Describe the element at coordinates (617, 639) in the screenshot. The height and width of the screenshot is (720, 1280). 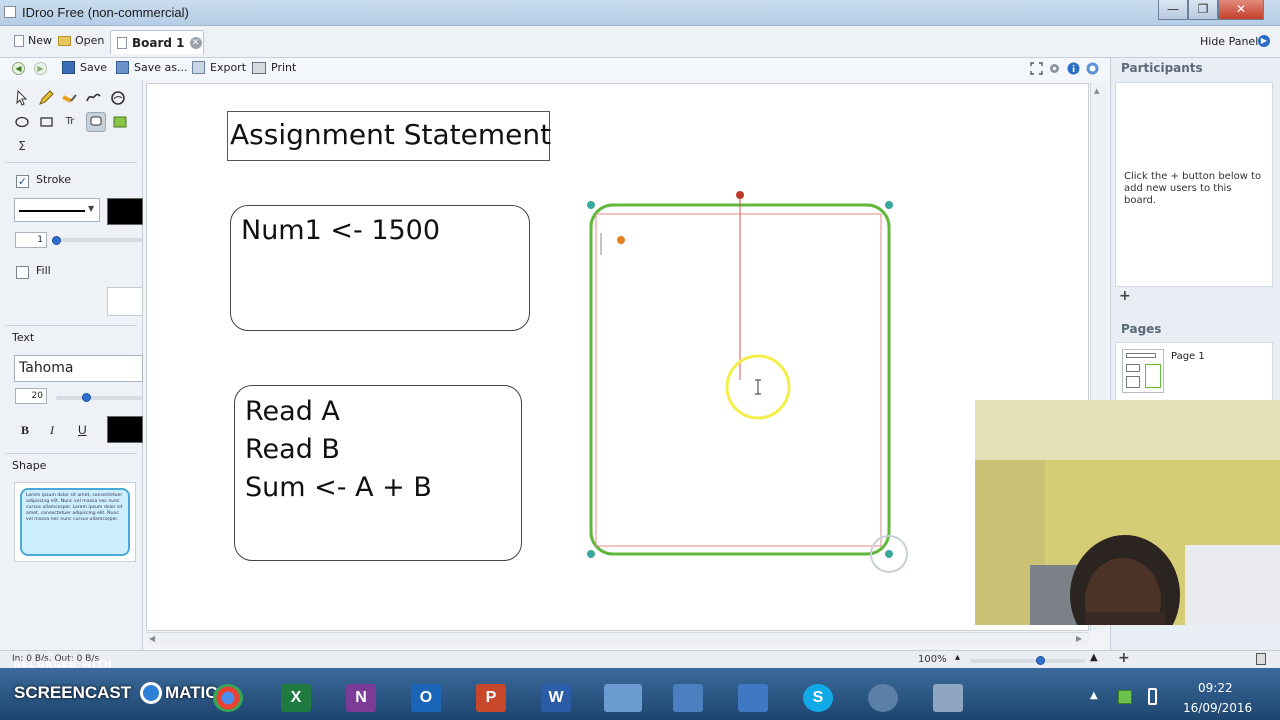
I see `horizontal-scrollbar: ◀ ▶` at that location.